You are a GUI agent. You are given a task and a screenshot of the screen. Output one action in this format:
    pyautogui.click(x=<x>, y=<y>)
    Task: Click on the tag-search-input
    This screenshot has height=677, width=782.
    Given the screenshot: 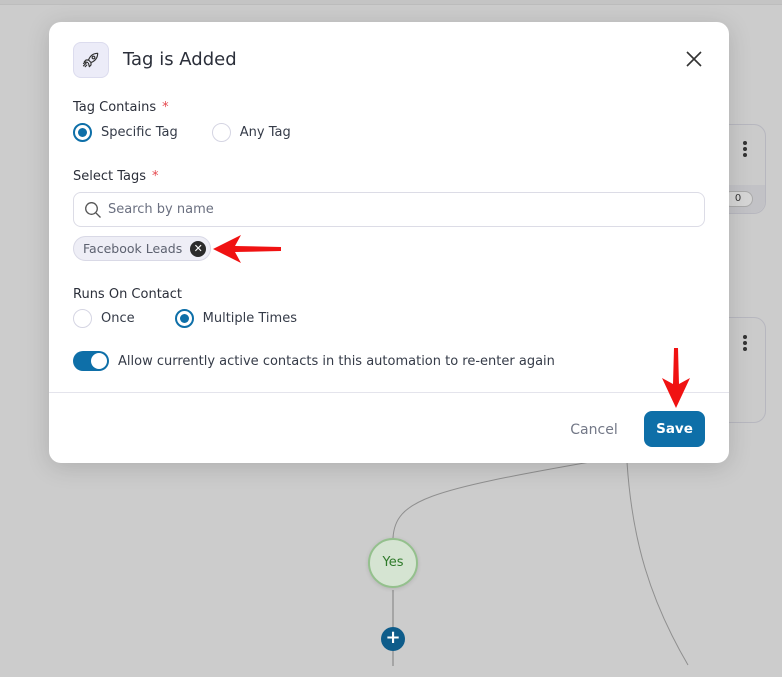 What is the action you would take?
    pyautogui.click(x=388, y=209)
    